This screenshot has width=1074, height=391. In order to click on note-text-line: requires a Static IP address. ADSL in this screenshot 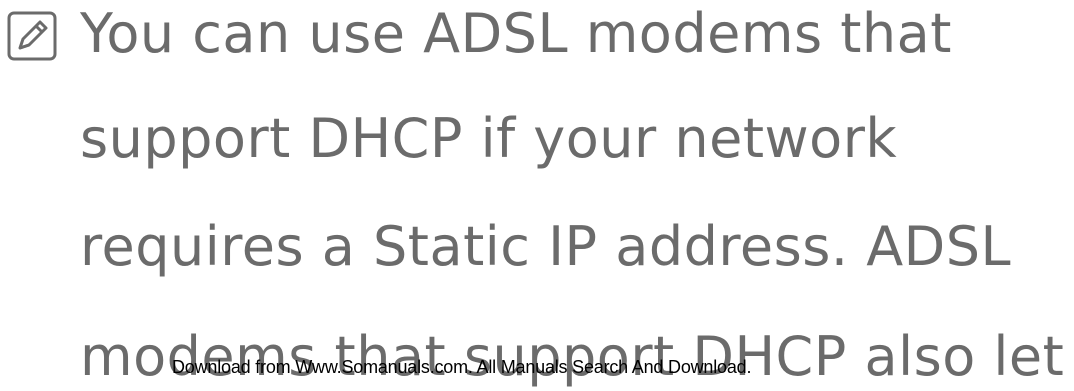, I will do `click(546, 246)`.